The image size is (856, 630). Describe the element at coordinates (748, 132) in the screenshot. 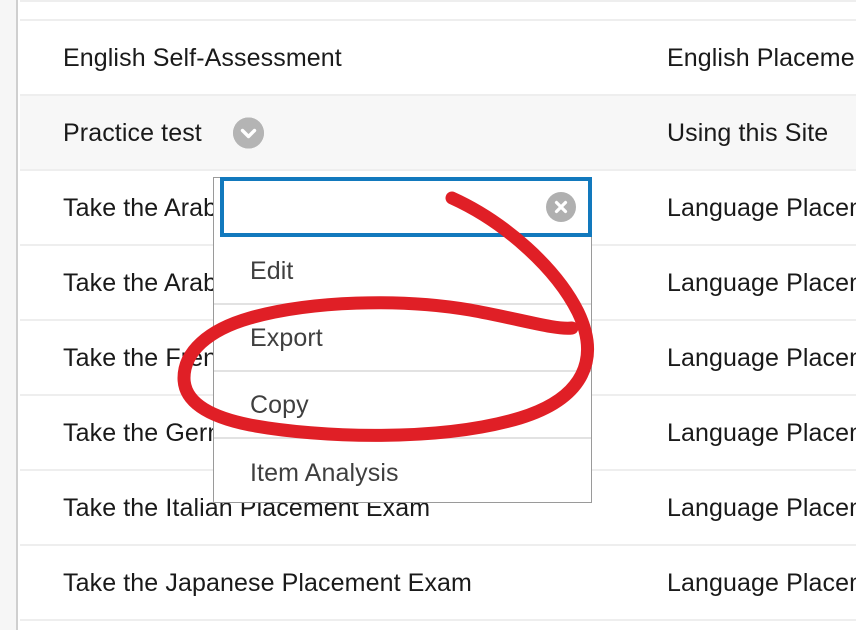

I see `quiz-category: Using this Site` at that location.